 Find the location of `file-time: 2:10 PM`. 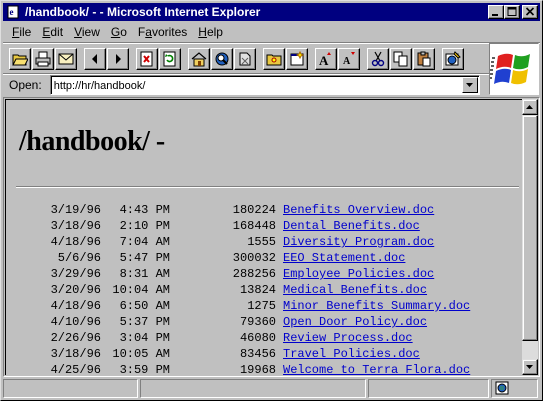

file-time: 2:10 PM is located at coordinates (144, 226).